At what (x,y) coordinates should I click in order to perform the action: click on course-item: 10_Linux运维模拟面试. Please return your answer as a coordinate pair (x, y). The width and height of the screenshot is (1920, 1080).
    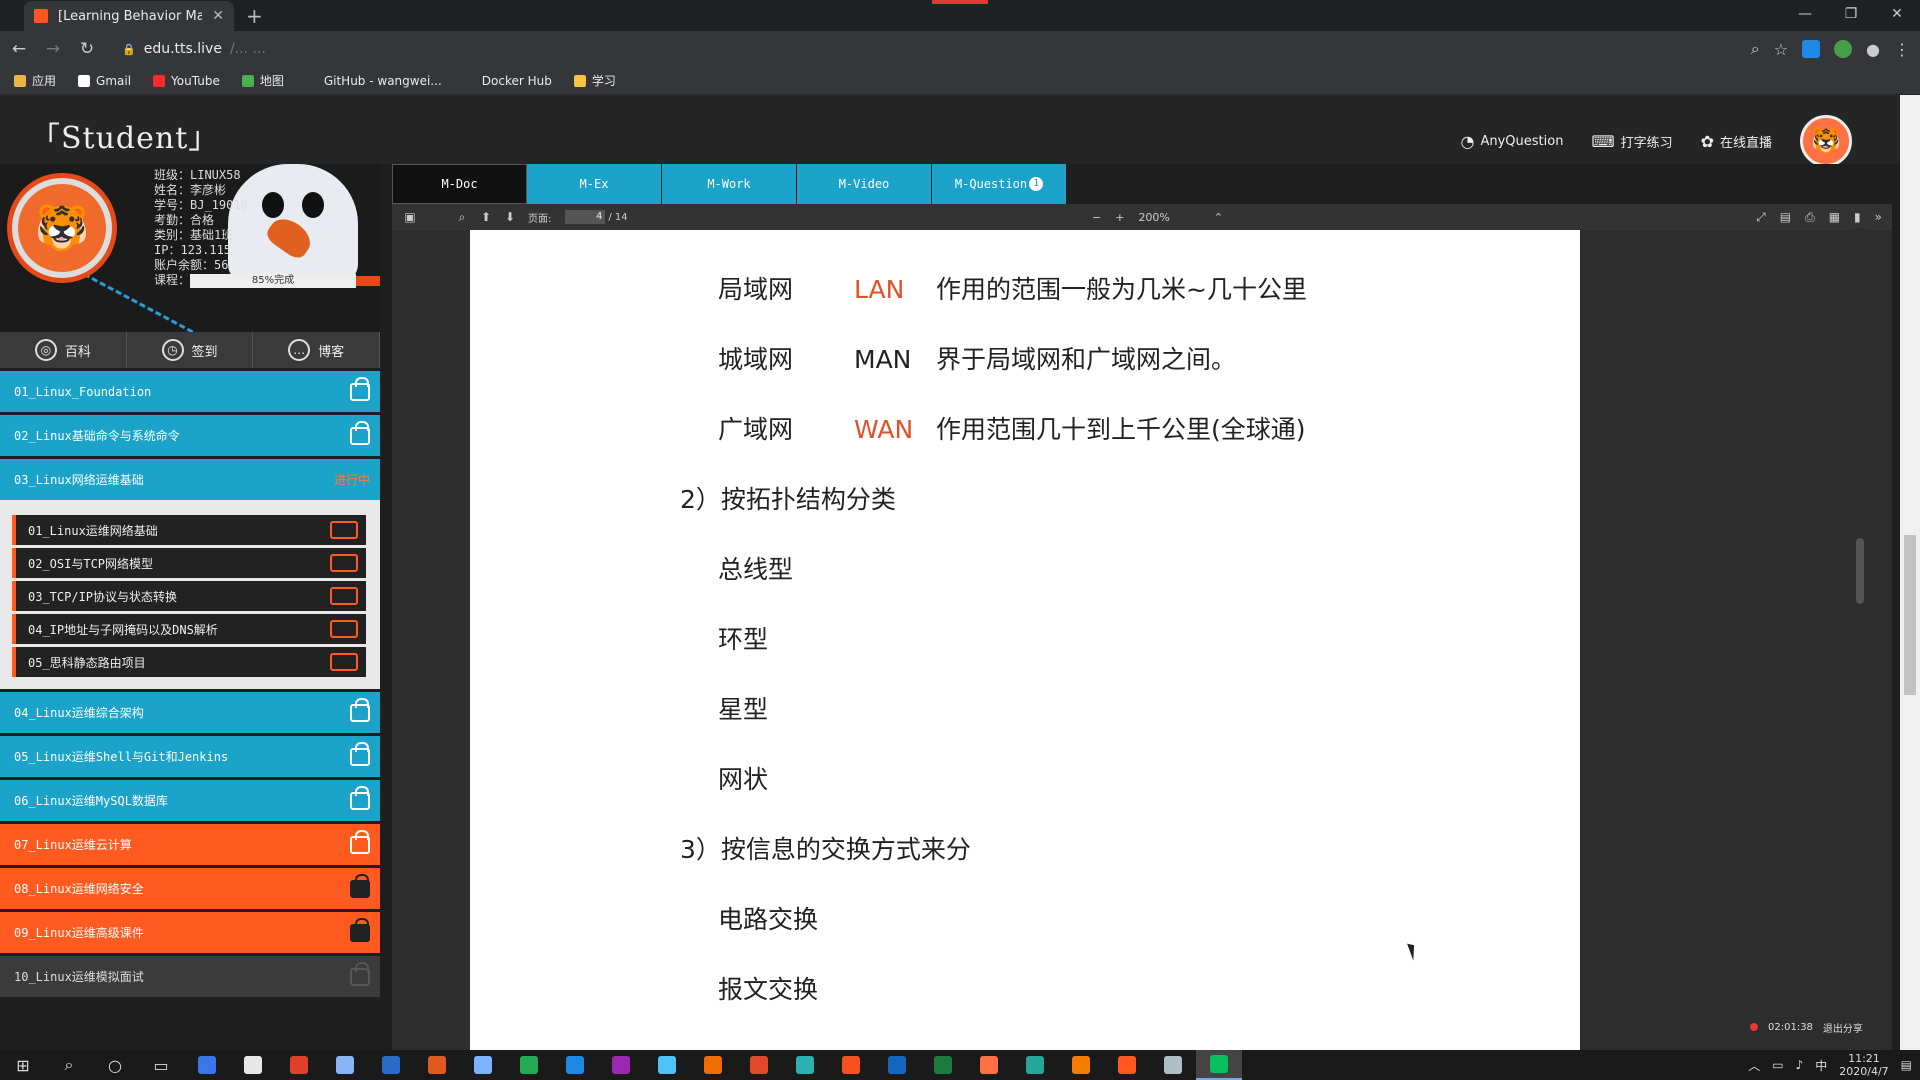
    Looking at the image, I should click on (190, 976).